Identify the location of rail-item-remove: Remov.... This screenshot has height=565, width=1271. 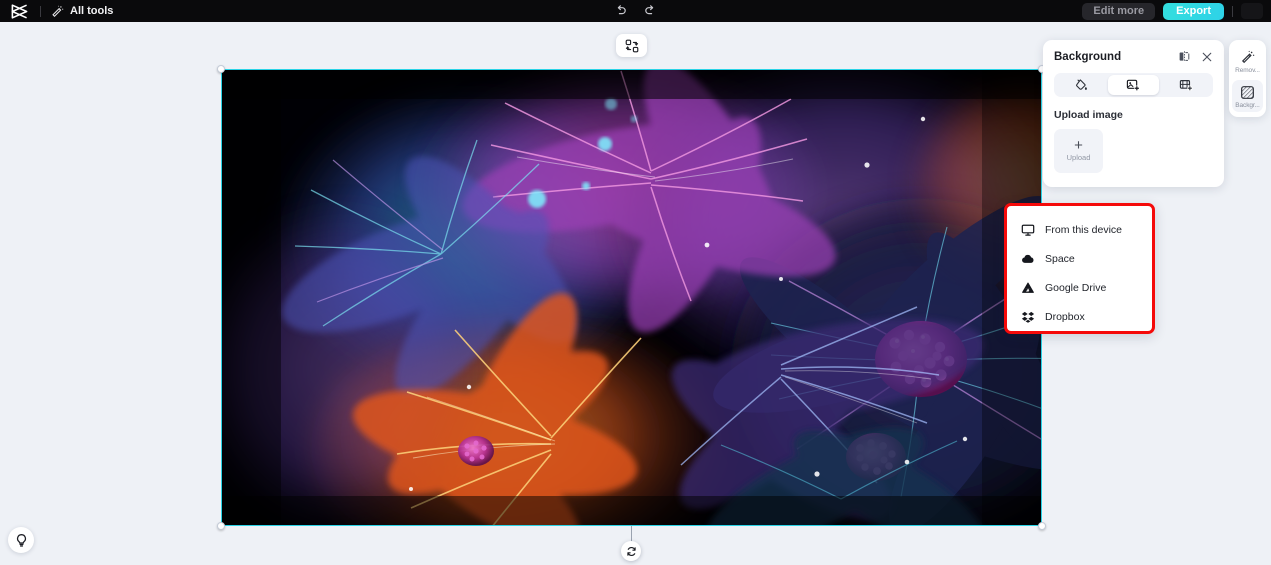
(1247, 61).